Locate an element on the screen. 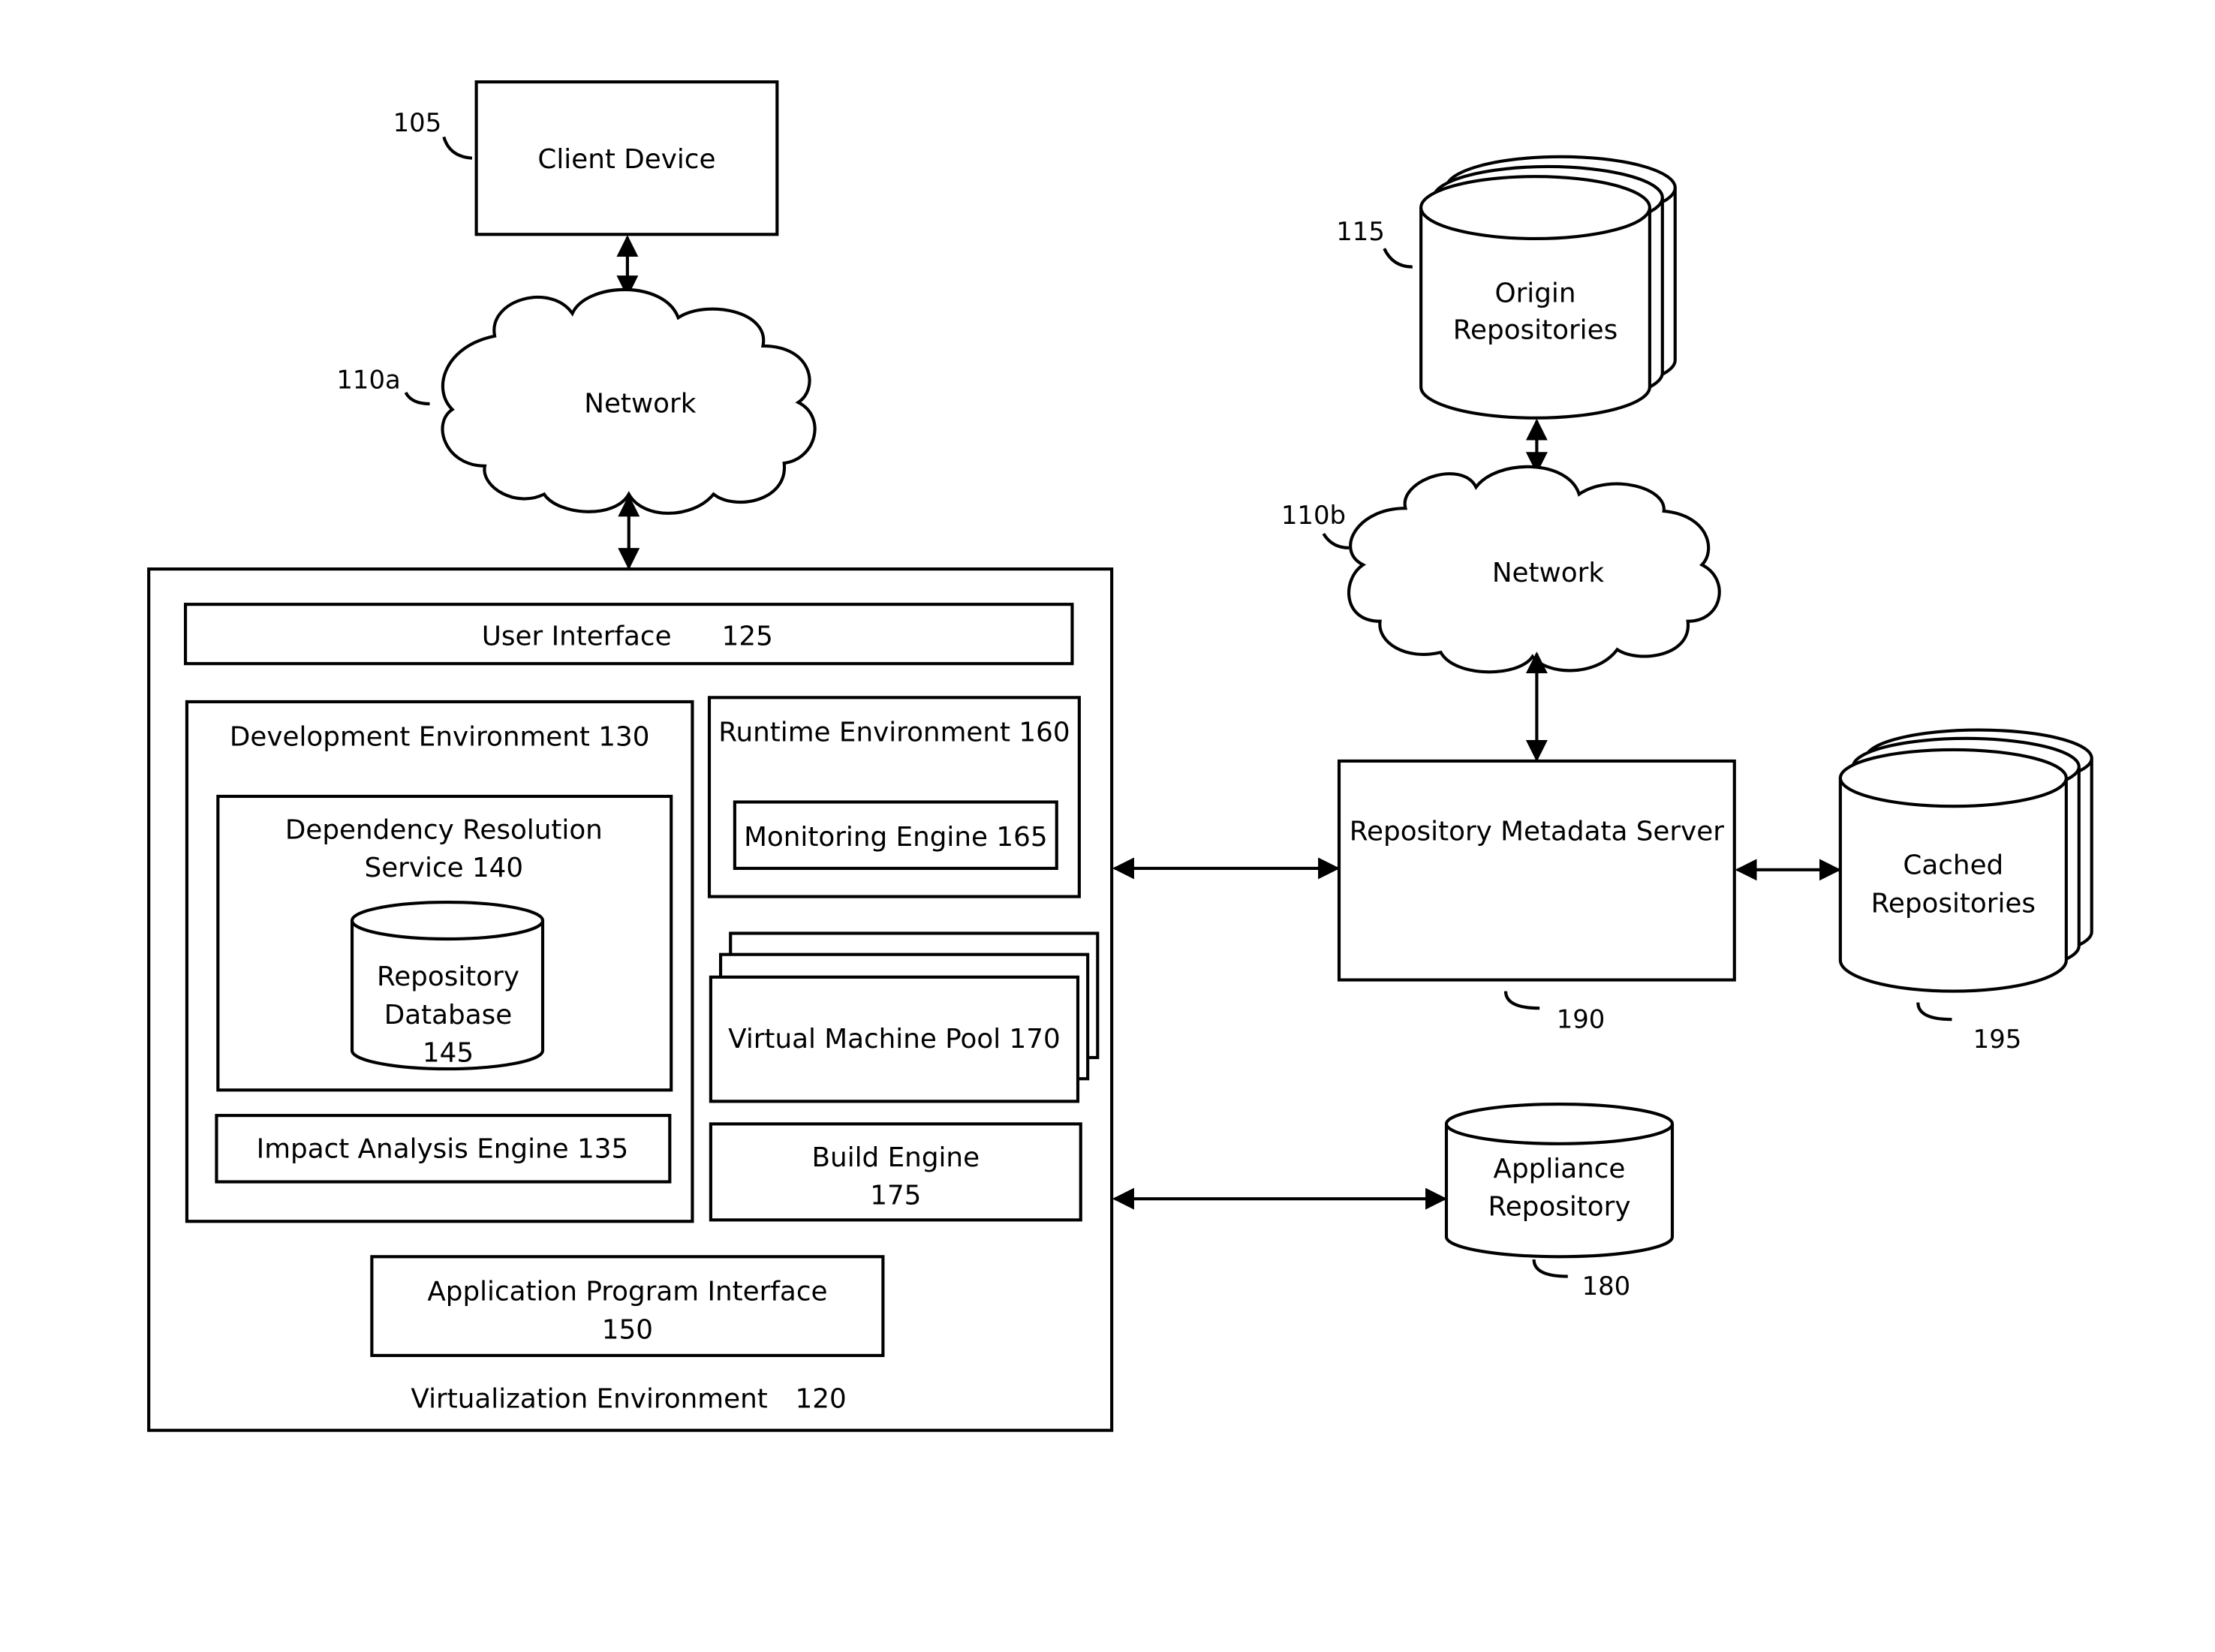 Image resolution: width=2215 pixels, height=1652 pixels. network-b-leader-line is located at coordinates (1336, 540).